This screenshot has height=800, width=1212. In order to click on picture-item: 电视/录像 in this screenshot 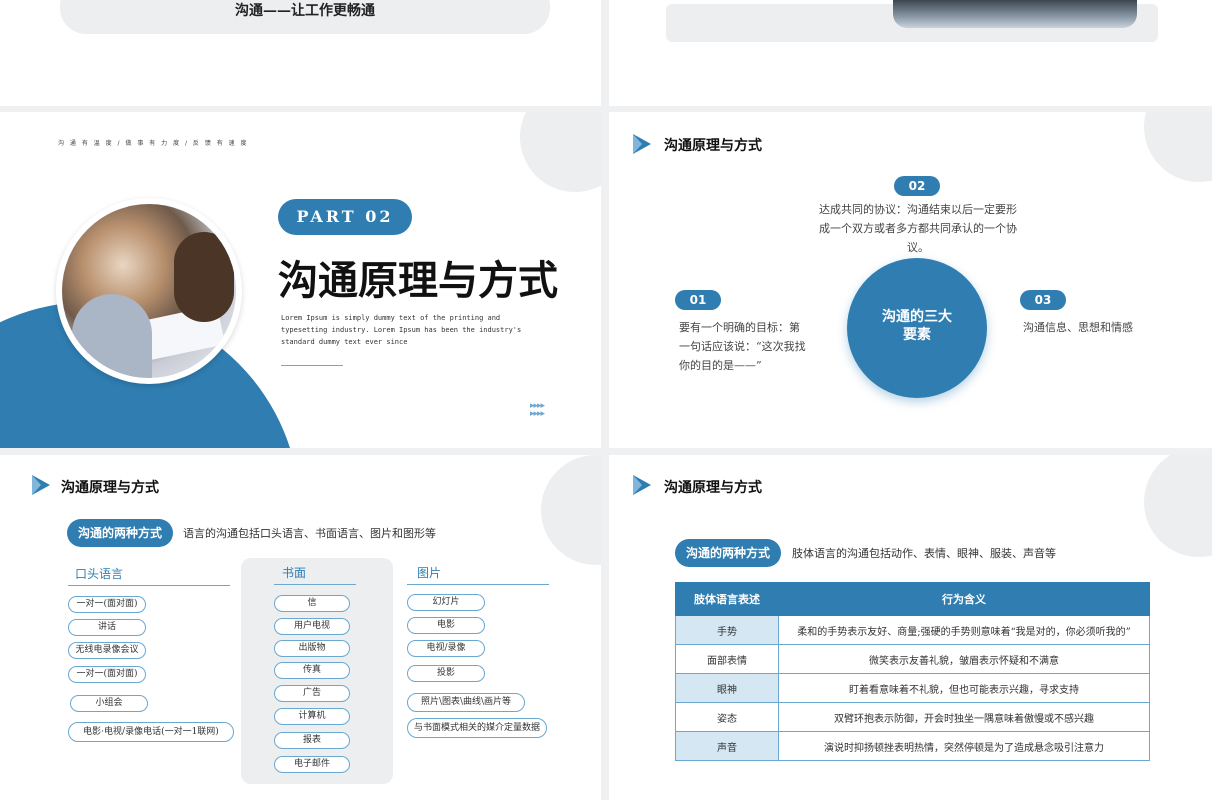, I will do `click(446, 648)`.